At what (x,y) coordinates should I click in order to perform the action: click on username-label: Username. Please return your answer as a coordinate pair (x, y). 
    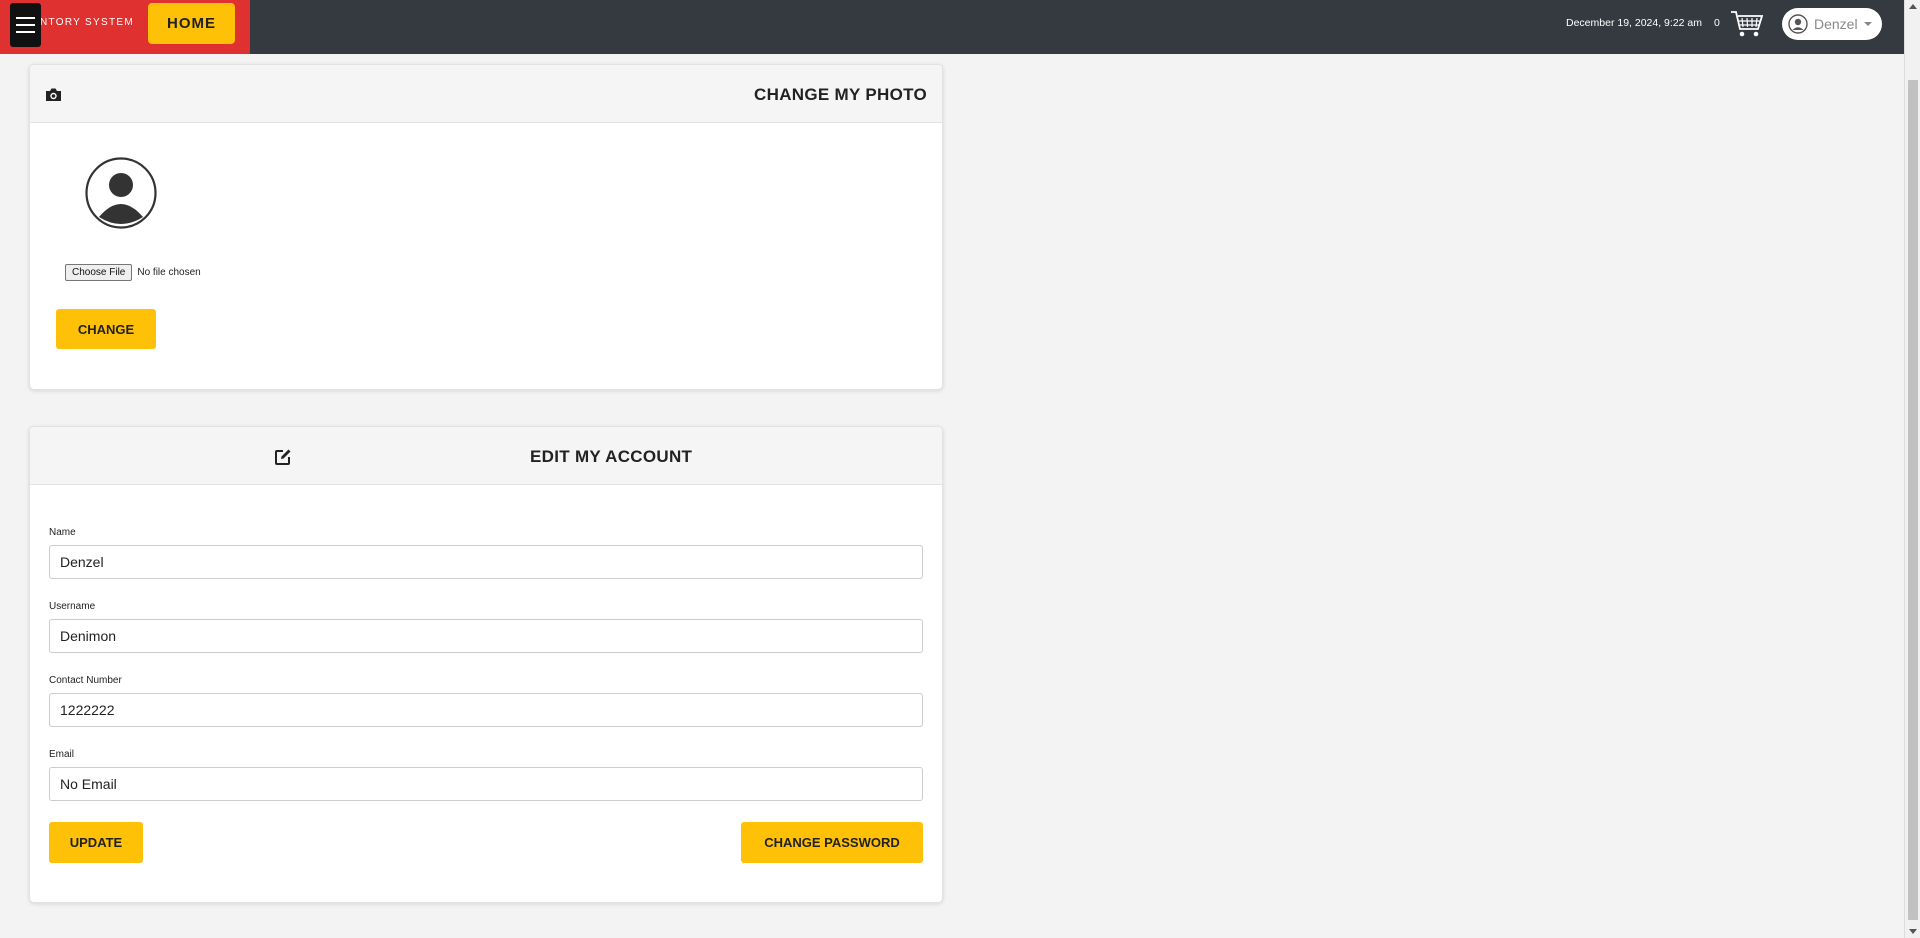
    Looking at the image, I should click on (72, 606).